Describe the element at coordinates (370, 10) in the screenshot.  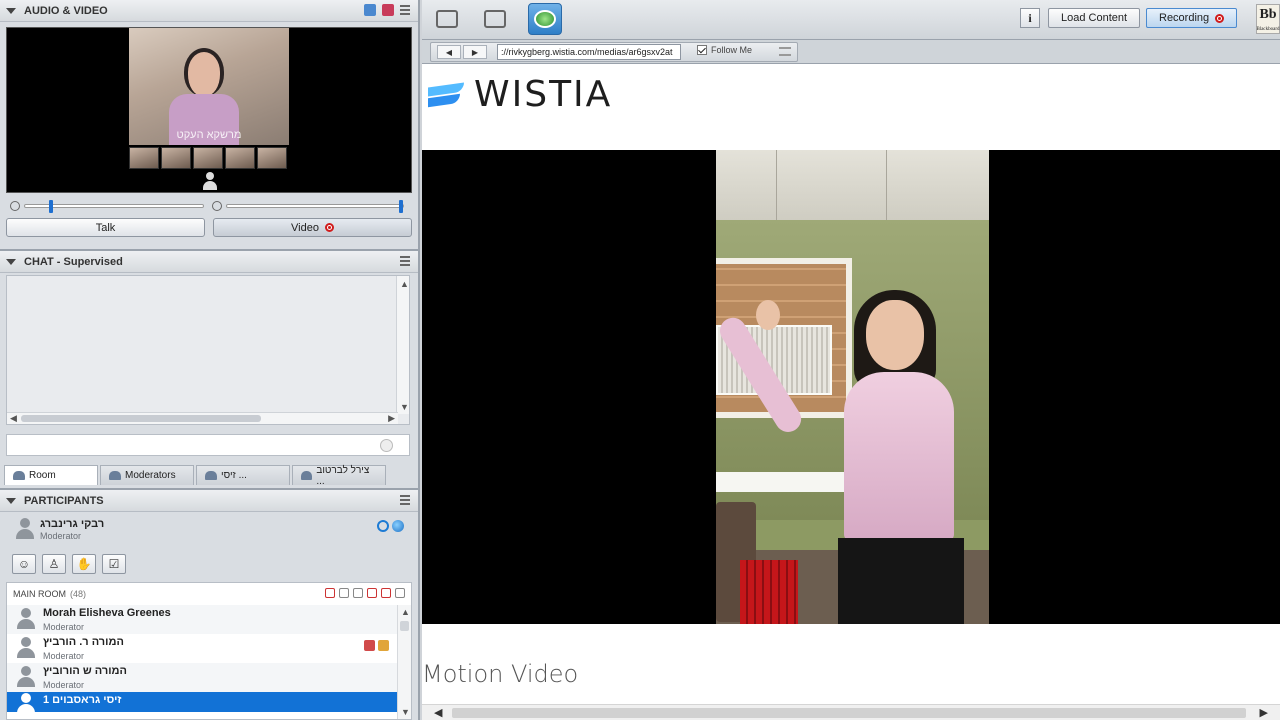
I see `audio-setup-icon` at that location.